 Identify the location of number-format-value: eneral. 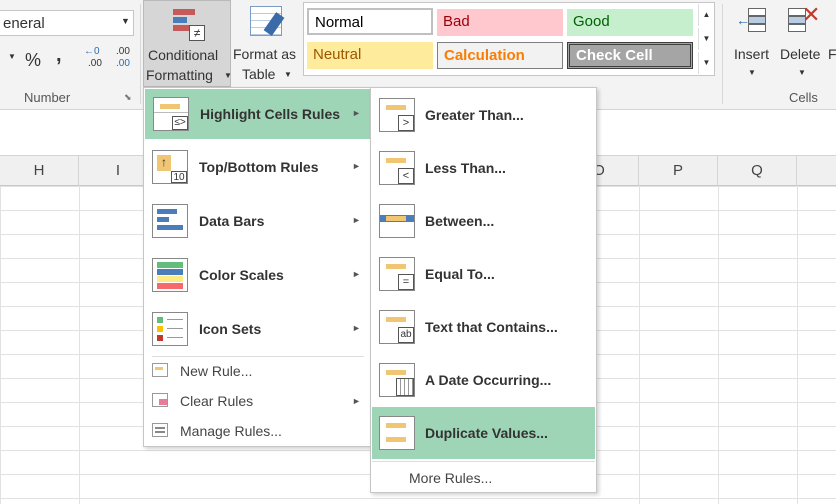
(24, 23).